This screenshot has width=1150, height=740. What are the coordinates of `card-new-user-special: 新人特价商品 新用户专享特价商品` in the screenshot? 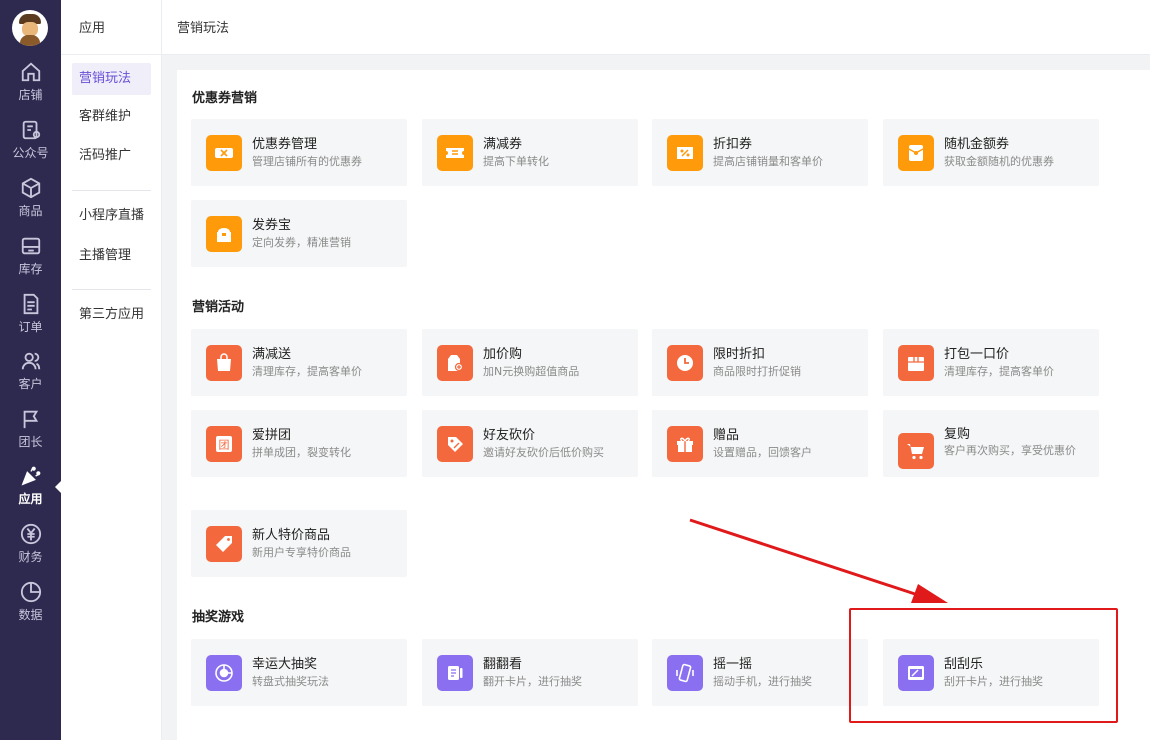 It's located at (299, 543).